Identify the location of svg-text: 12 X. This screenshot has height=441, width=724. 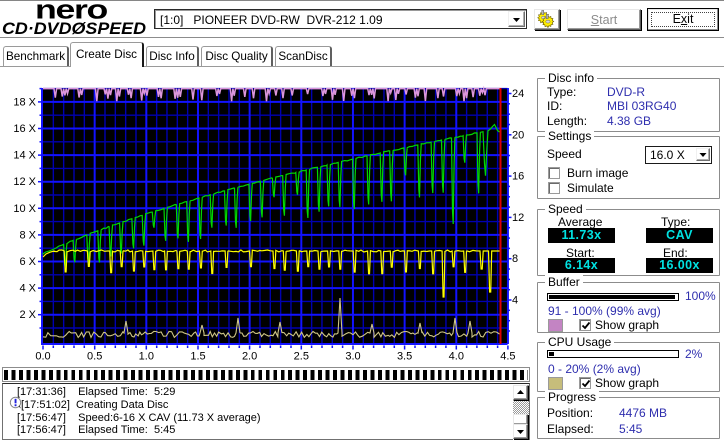
(24, 182).